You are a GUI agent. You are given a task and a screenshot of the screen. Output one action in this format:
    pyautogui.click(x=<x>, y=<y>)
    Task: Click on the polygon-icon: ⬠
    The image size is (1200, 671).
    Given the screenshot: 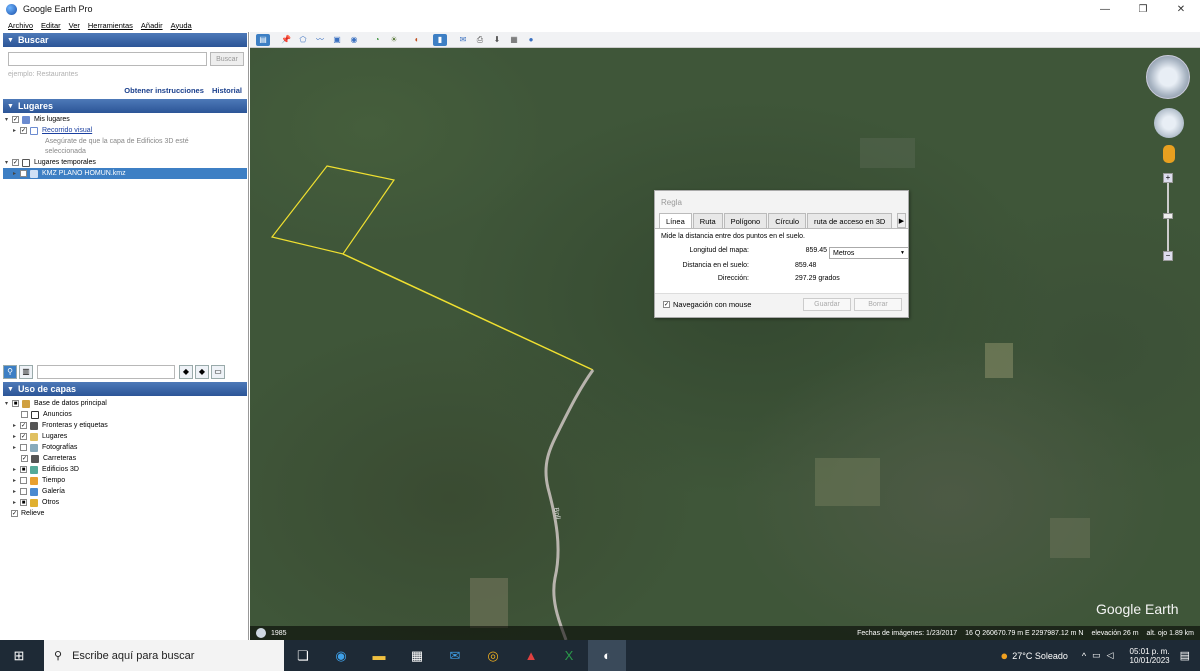 What is the action you would take?
    pyautogui.click(x=303, y=40)
    